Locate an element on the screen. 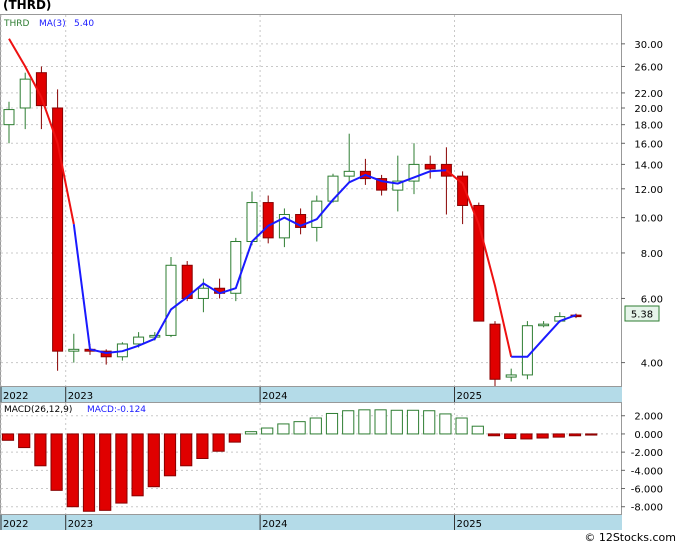 Image resolution: width=680 pixels, height=546 pixels. macd-legend-value: MACD:-0.124 is located at coordinates (116, 410).